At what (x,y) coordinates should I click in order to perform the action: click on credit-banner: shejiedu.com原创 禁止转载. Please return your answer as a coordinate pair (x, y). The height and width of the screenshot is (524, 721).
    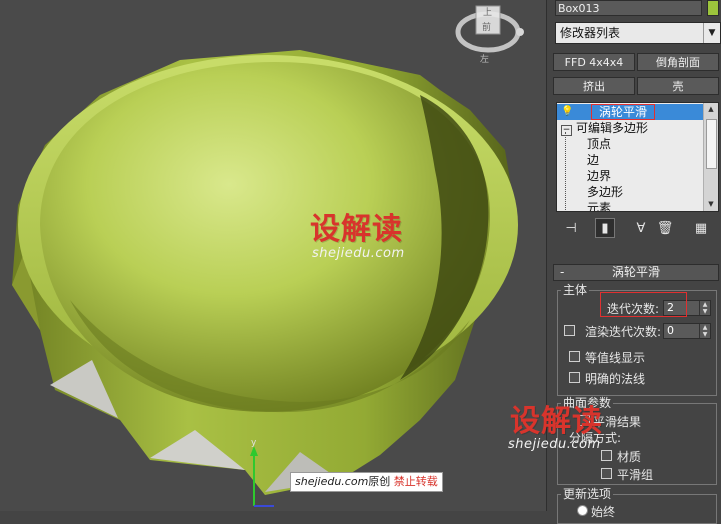
    Looking at the image, I should click on (366, 482).